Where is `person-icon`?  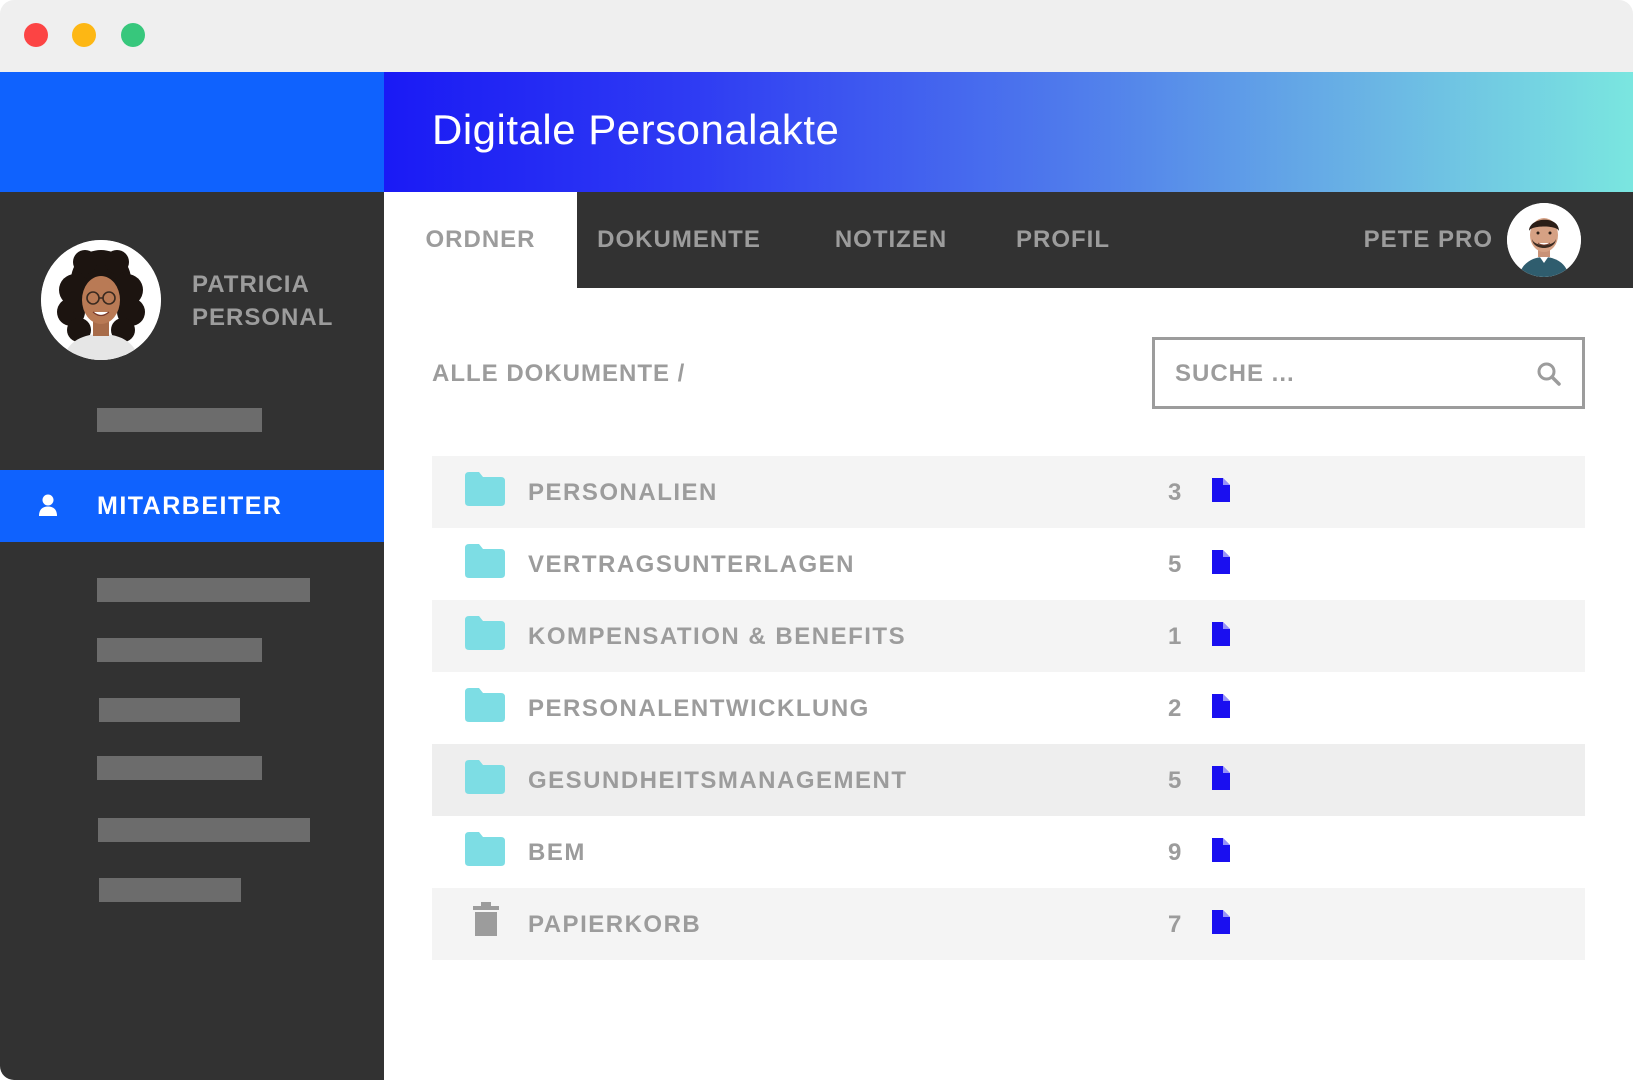
person-icon is located at coordinates (48, 505).